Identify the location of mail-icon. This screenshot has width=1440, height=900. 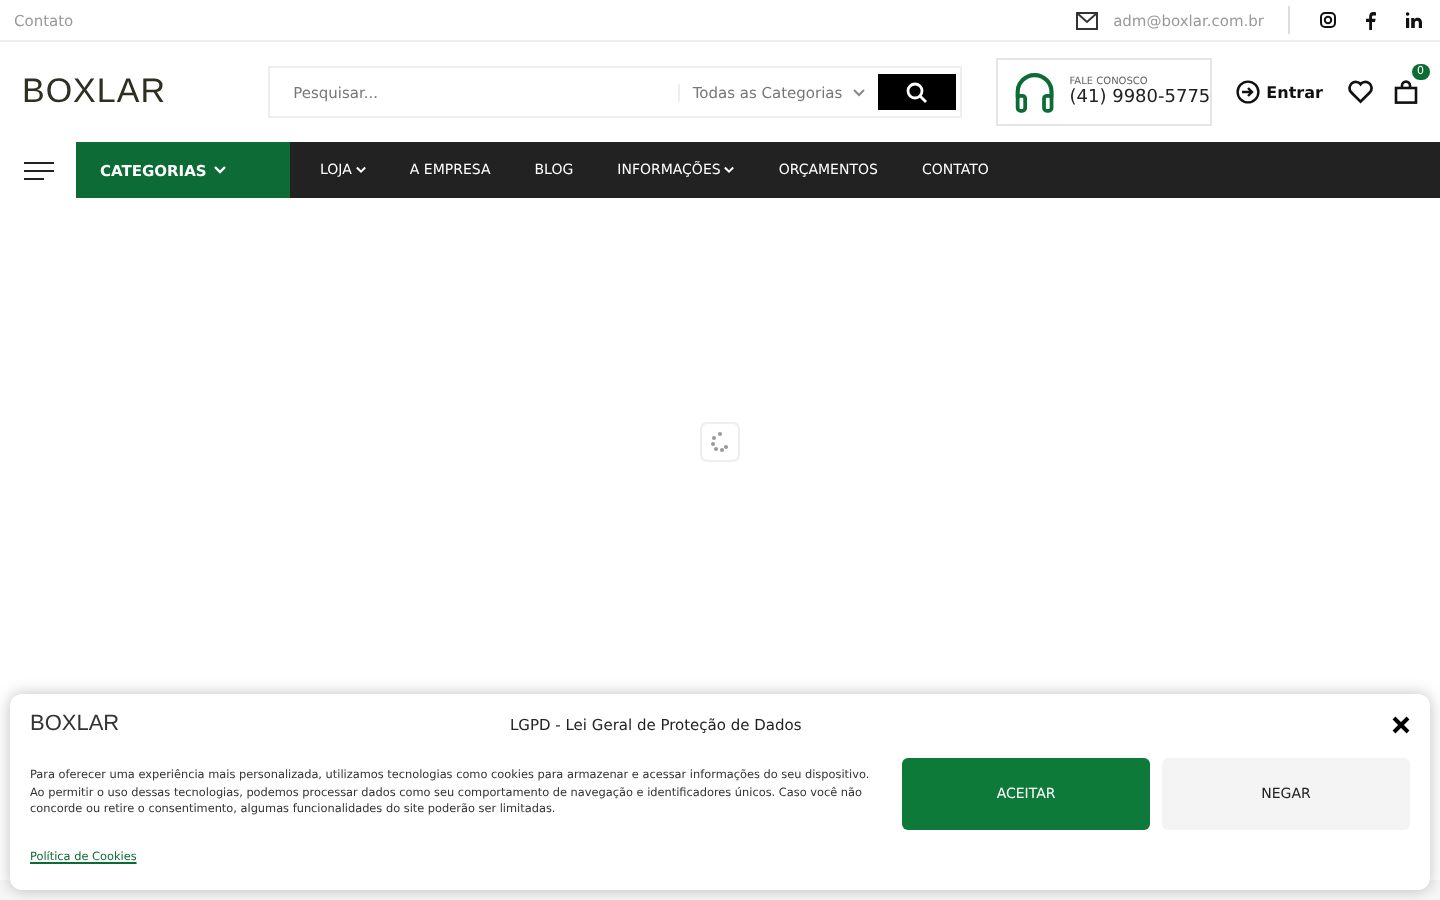
(1086, 20).